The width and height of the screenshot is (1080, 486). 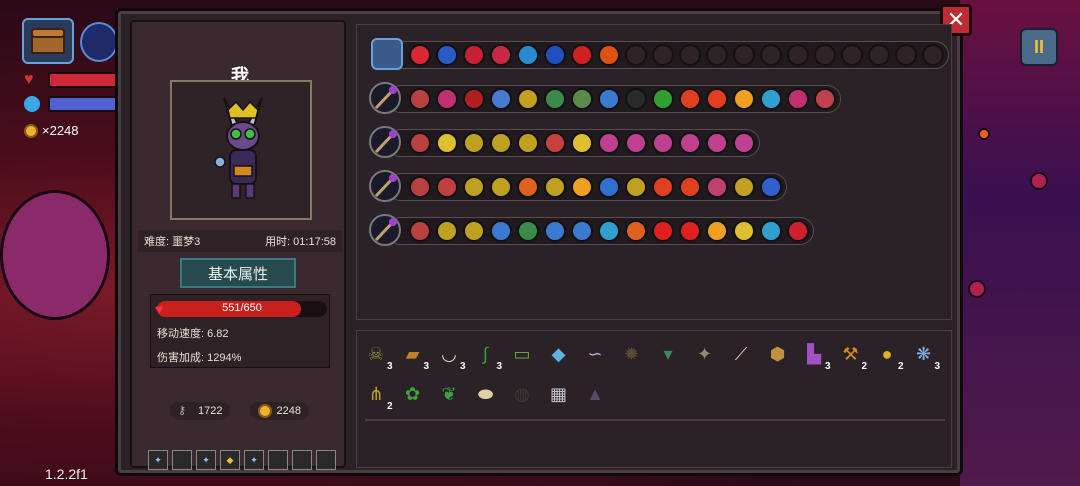 I want to click on collected-item-icon: ▾, so click(x=668, y=354).